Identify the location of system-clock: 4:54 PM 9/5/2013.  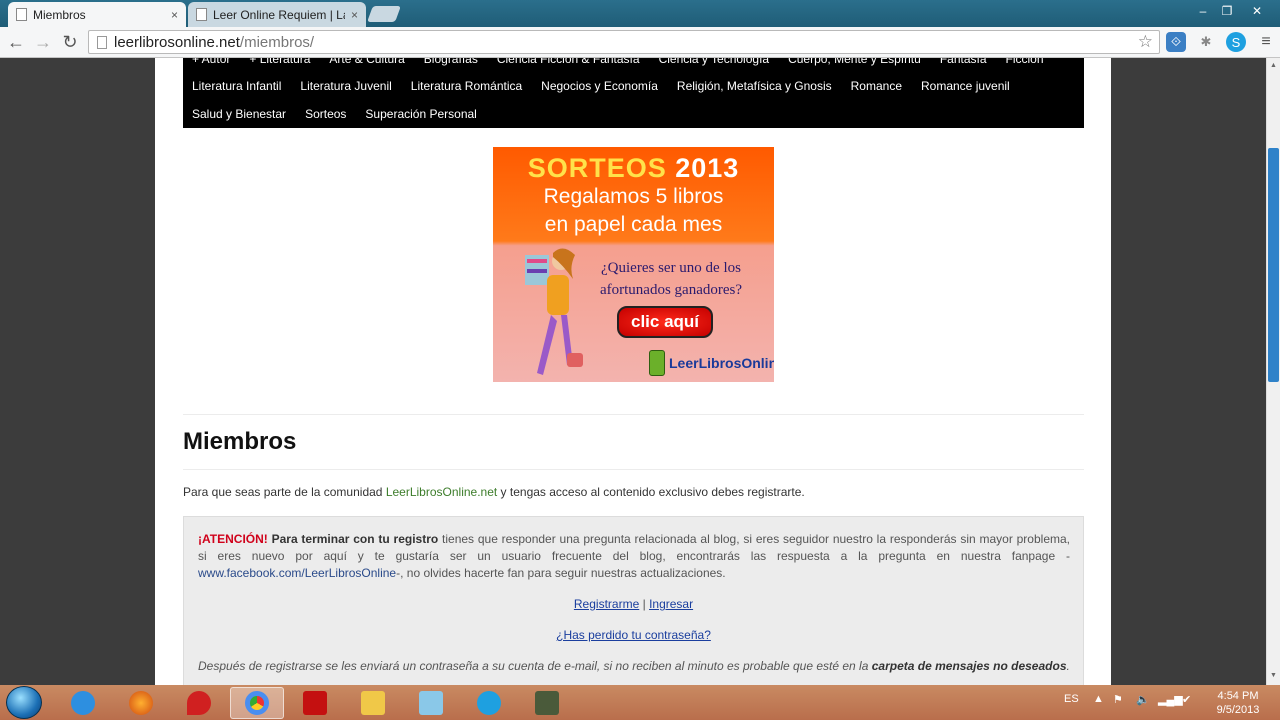
(1238, 703).